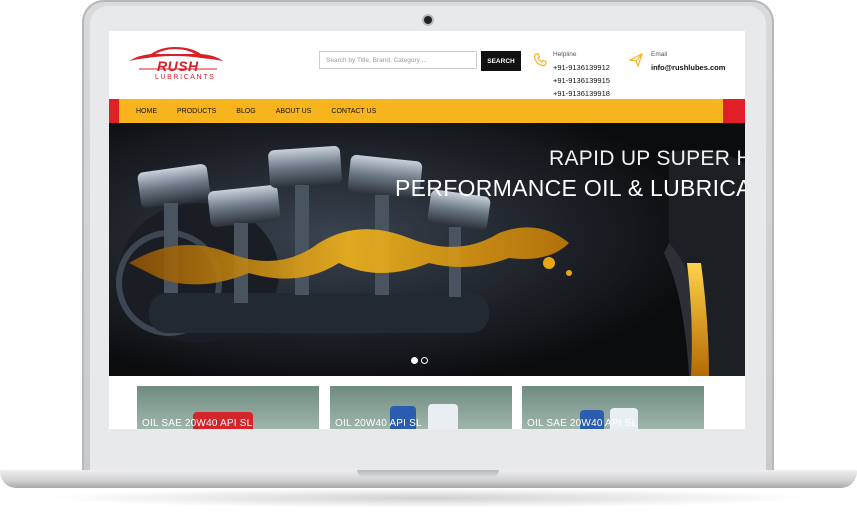  I want to click on search-bar: SEARCH, so click(420, 61).